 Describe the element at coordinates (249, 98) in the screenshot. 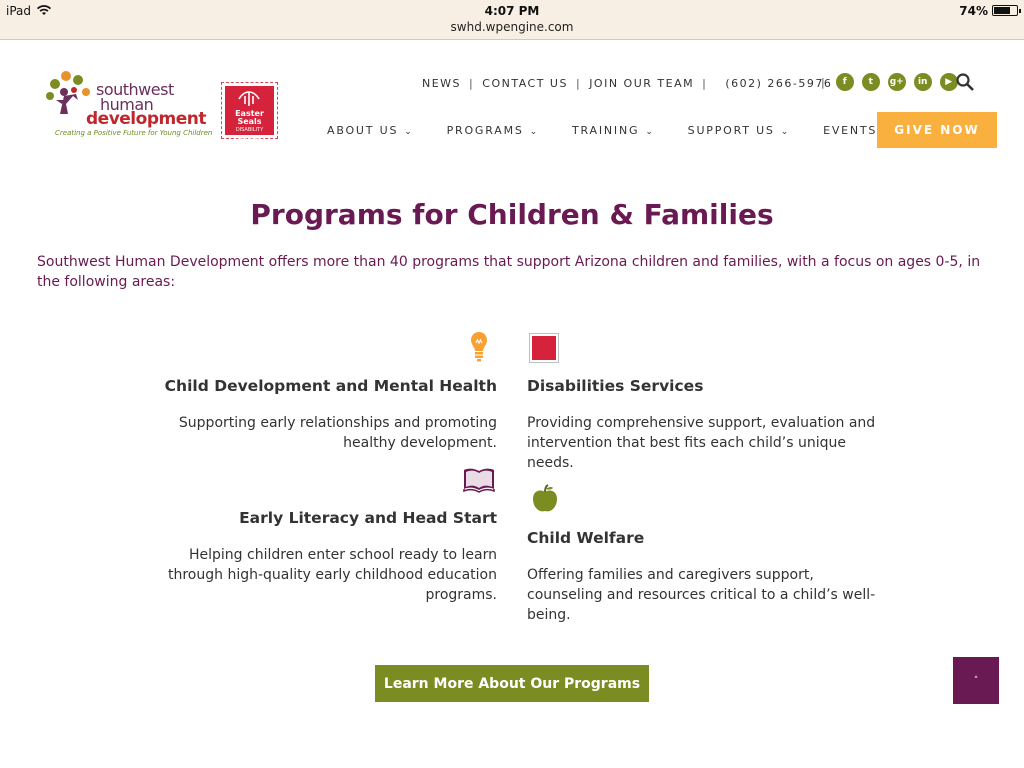

I see `lily-icon` at that location.